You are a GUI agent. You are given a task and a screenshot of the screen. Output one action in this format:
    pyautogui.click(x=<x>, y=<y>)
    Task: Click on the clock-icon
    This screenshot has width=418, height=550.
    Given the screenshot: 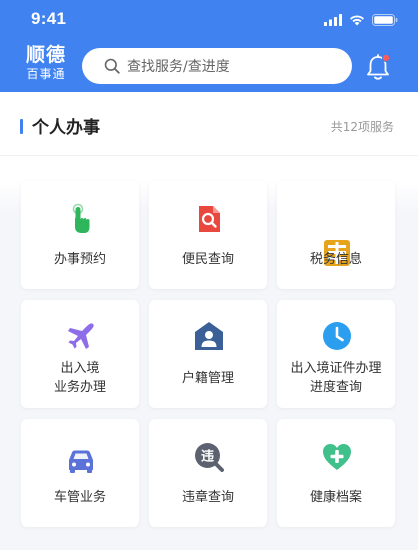 What is the action you would take?
    pyautogui.click(x=337, y=336)
    